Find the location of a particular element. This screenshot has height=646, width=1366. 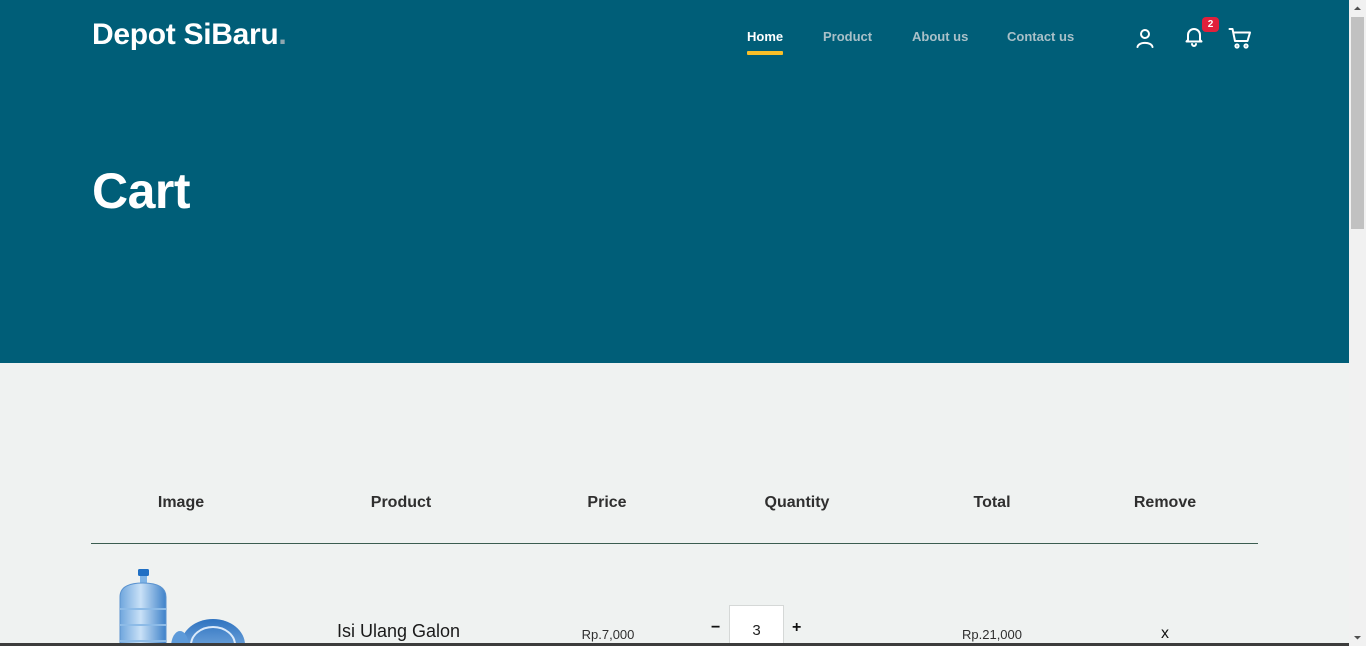

cart-icon is located at coordinates (1240, 38).